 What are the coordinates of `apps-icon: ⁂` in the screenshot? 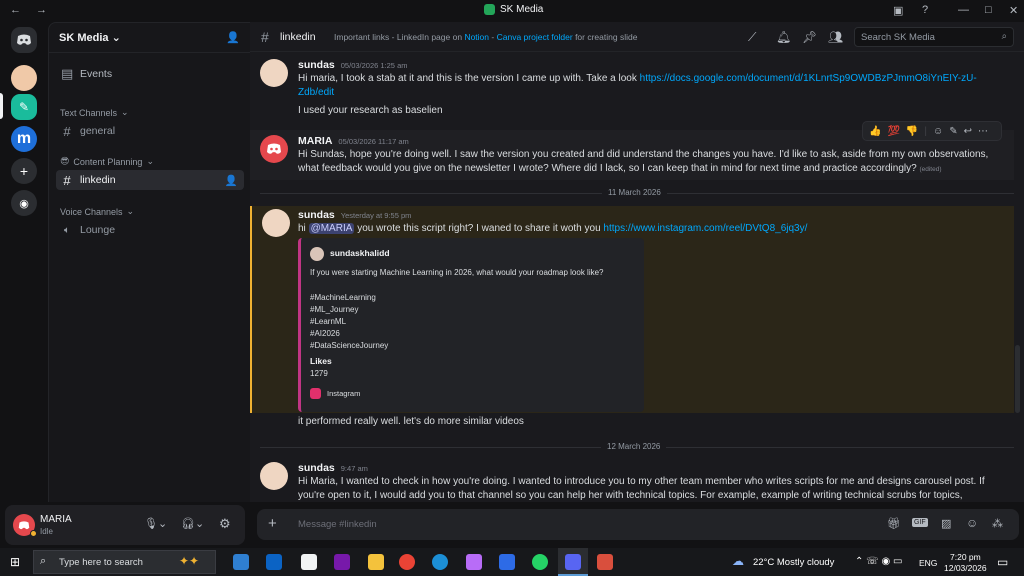 It's located at (997, 523).